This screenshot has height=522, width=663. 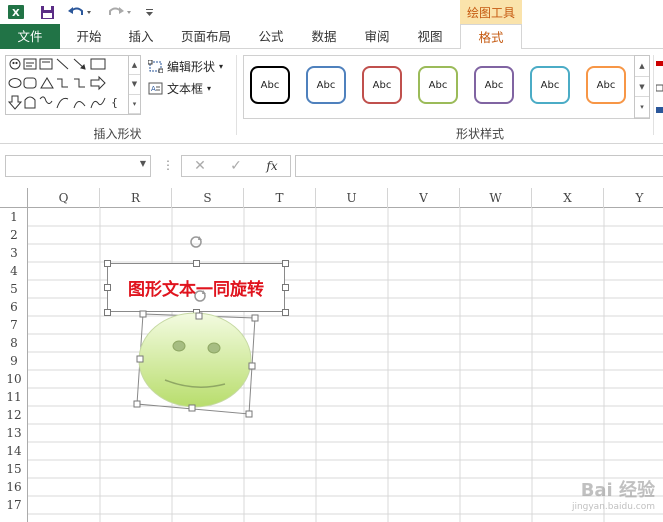 I want to click on tab-format: 格式, so click(x=491, y=37).